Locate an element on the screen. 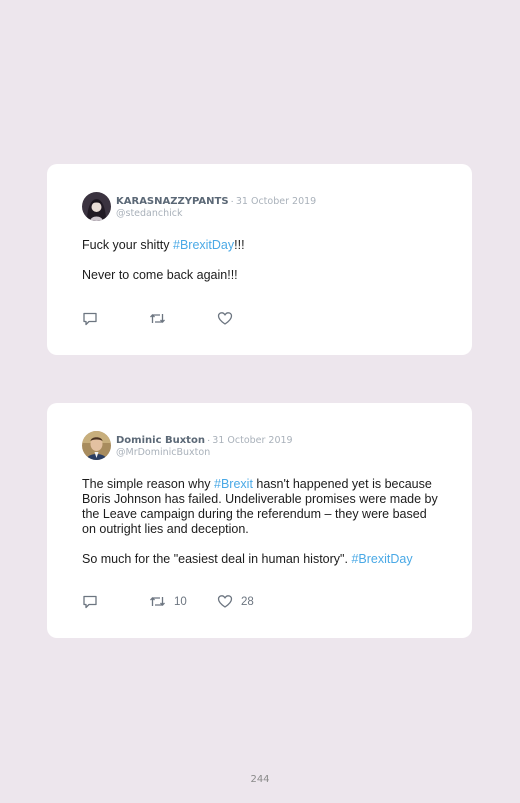  page-number: 244 is located at coordinates (260, 779).